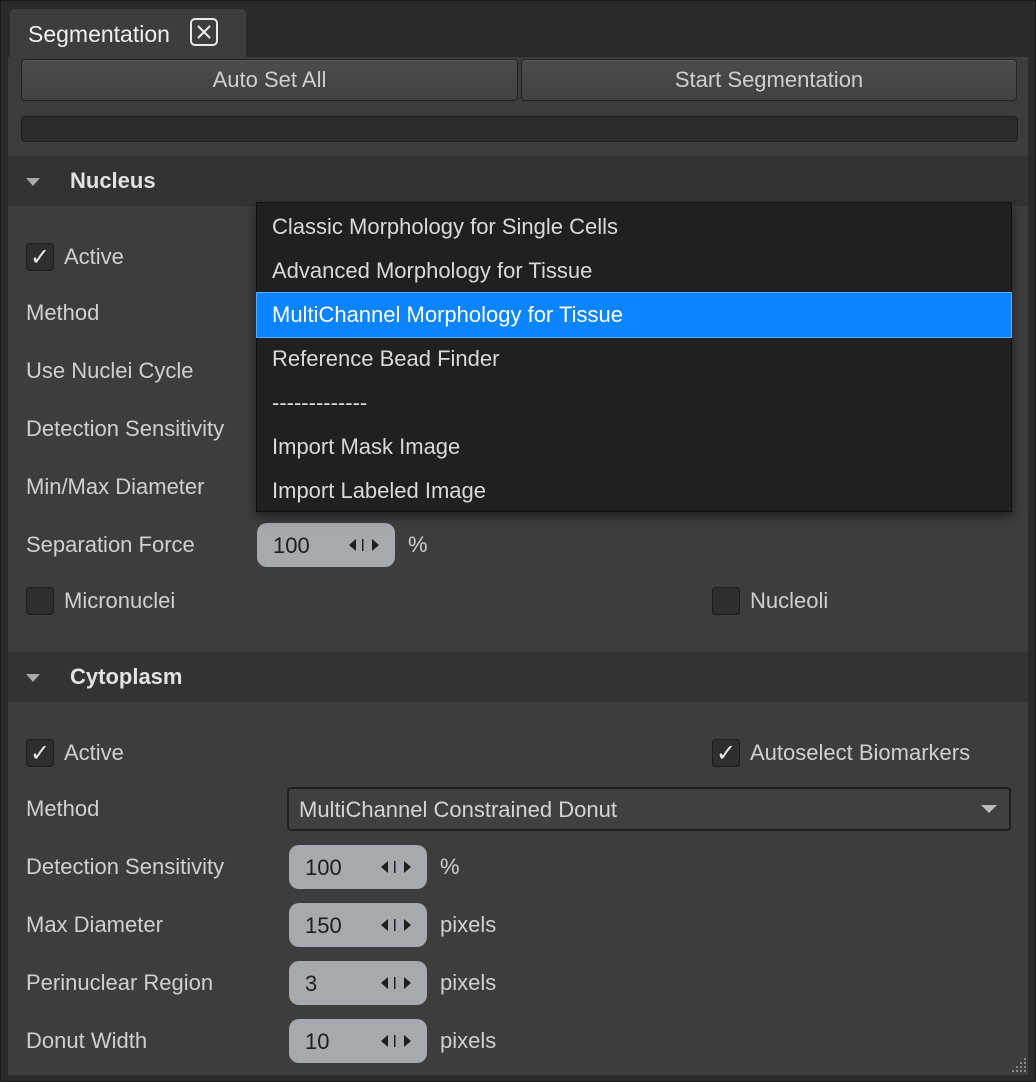 This screenshot has height=1082, width=1036. Describe the element at coordinates (468, 1040) in the screenshot. I see `donut-width-unit: pixels` at that location.